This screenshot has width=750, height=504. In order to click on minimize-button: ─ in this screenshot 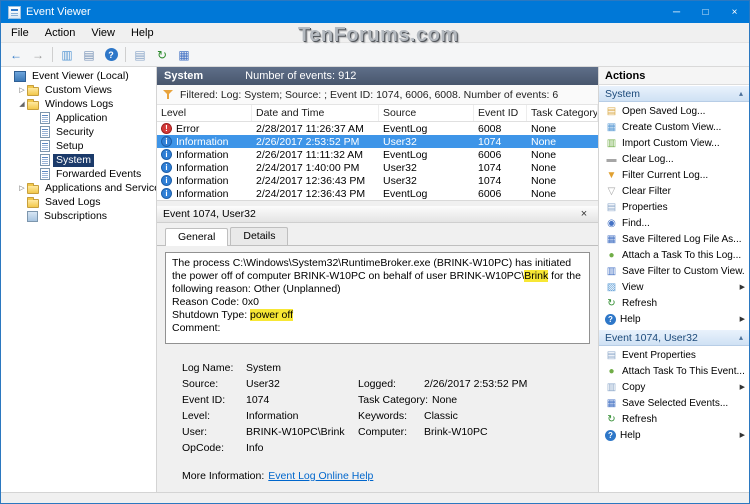, I will do `click(676, 12)`.